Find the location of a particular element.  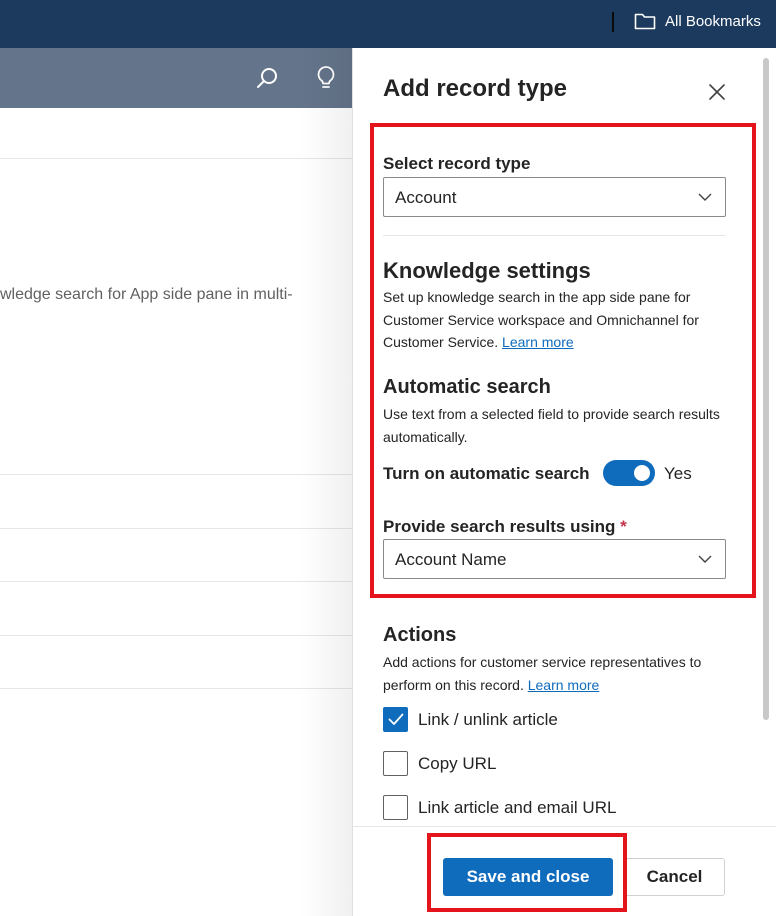

record-type-value: Account is located at coordinates (426, 197).